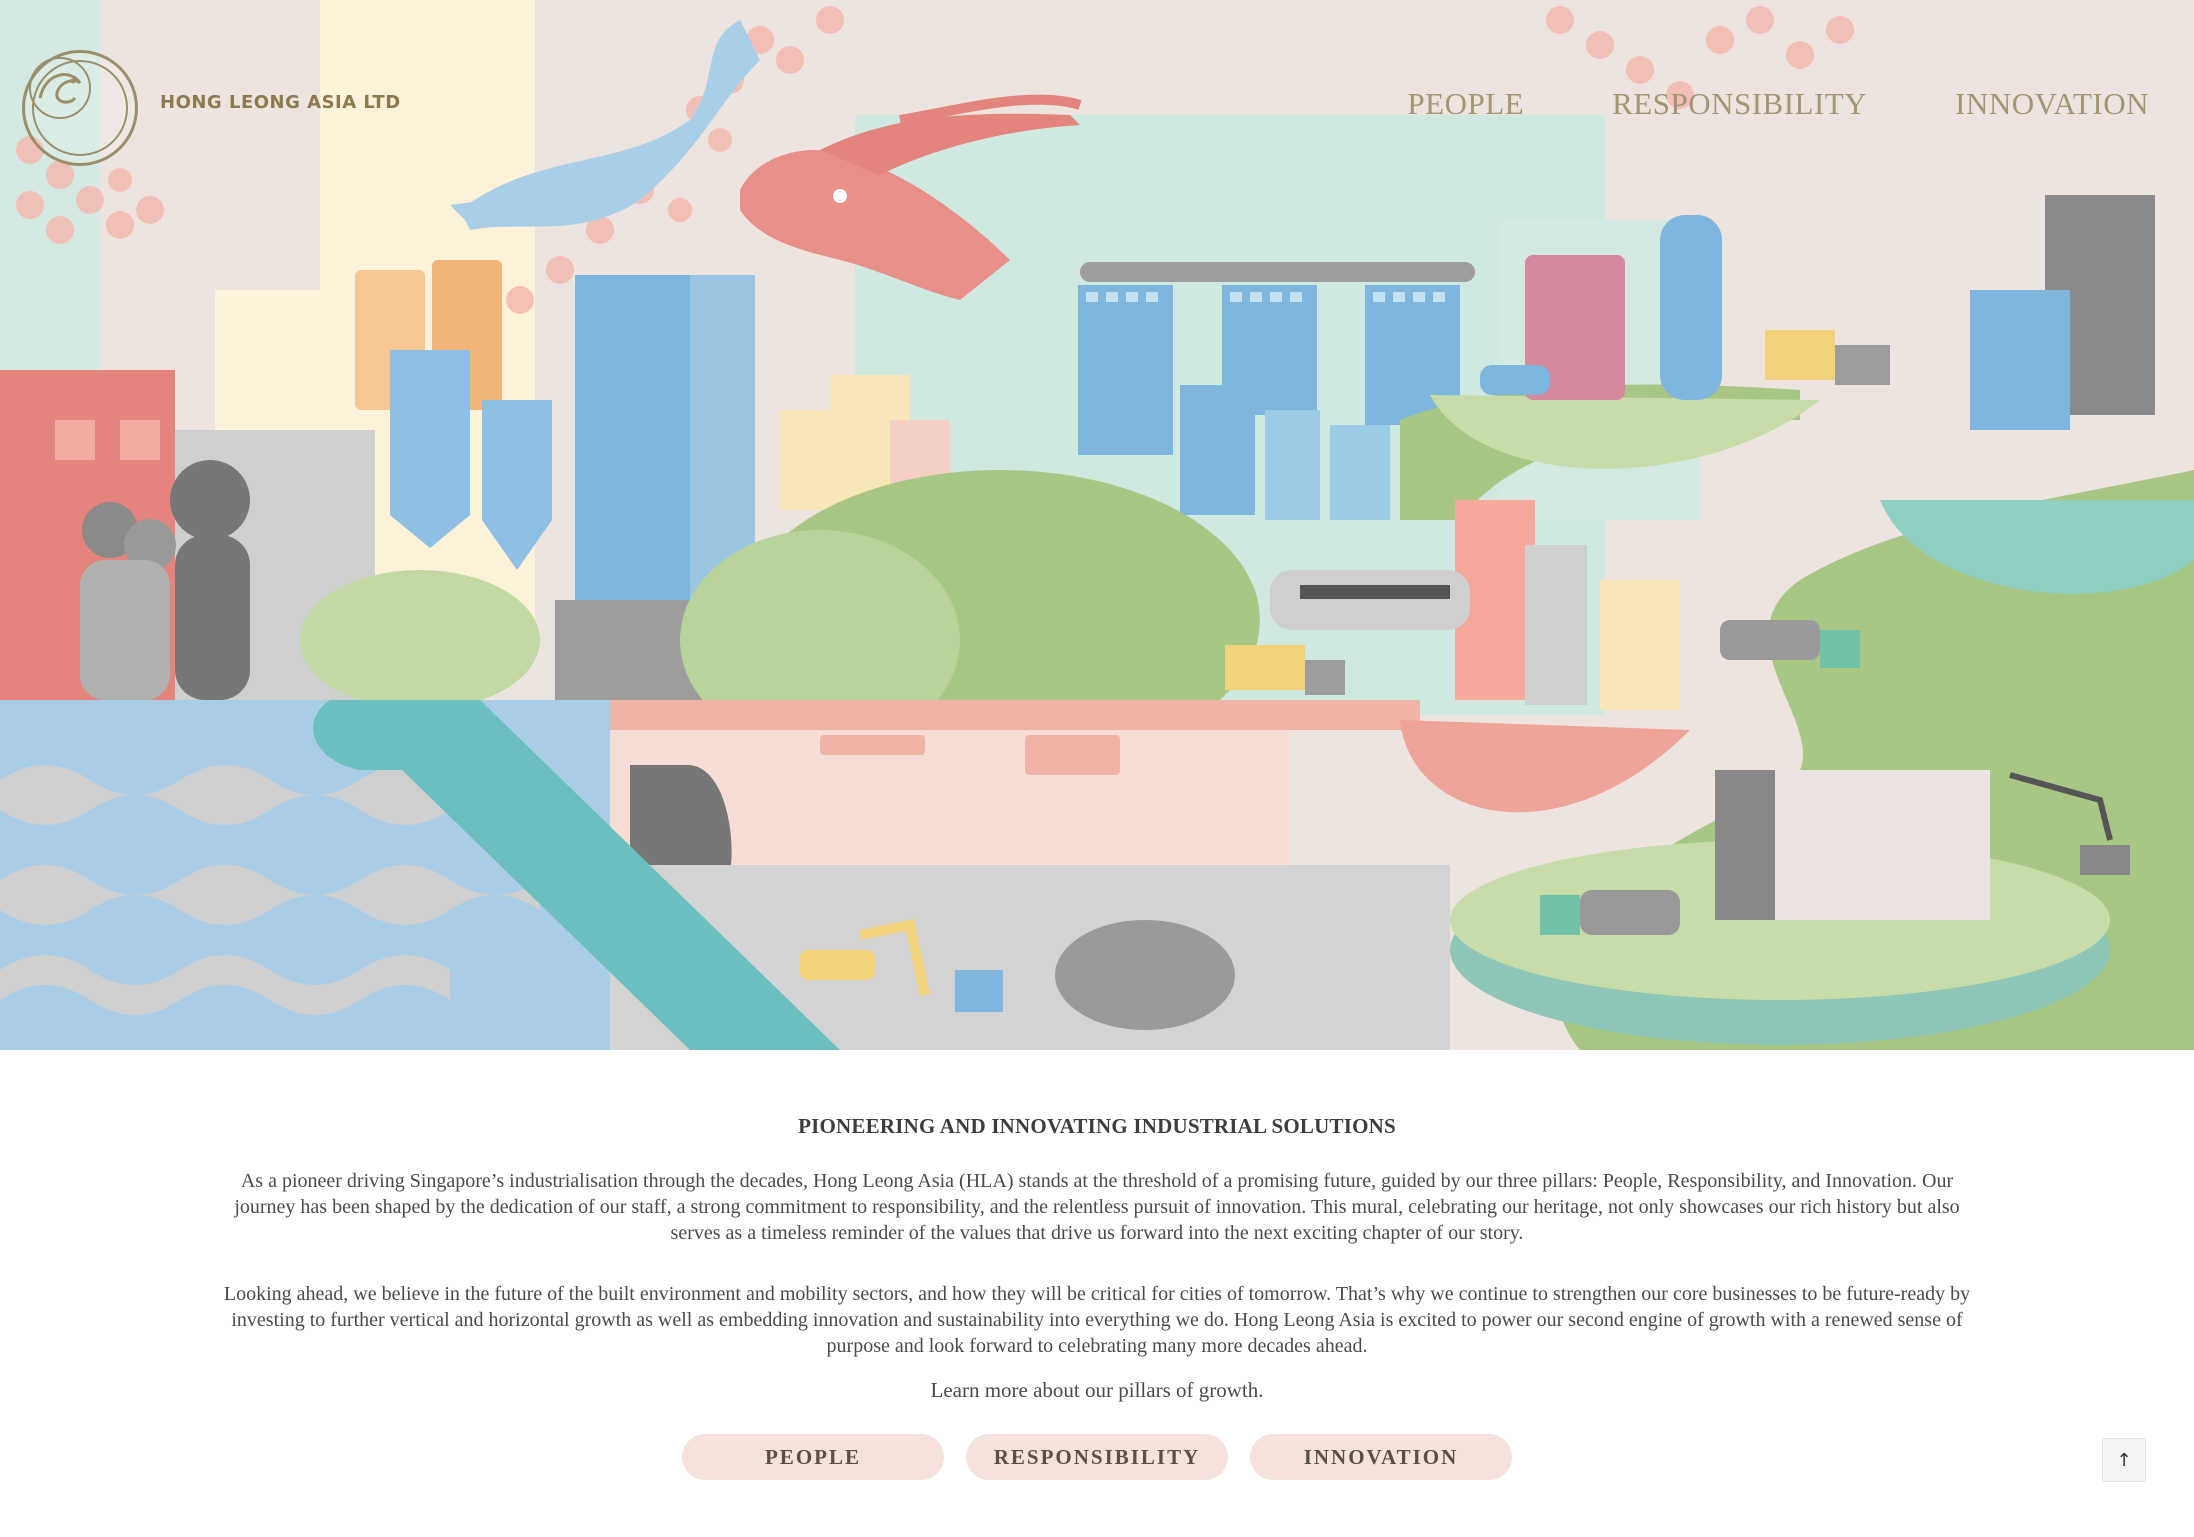 The width and height of the screenshot is (2194, 1537). I want to click on nav-innovation: INNOVATION, so click(2052, 104).